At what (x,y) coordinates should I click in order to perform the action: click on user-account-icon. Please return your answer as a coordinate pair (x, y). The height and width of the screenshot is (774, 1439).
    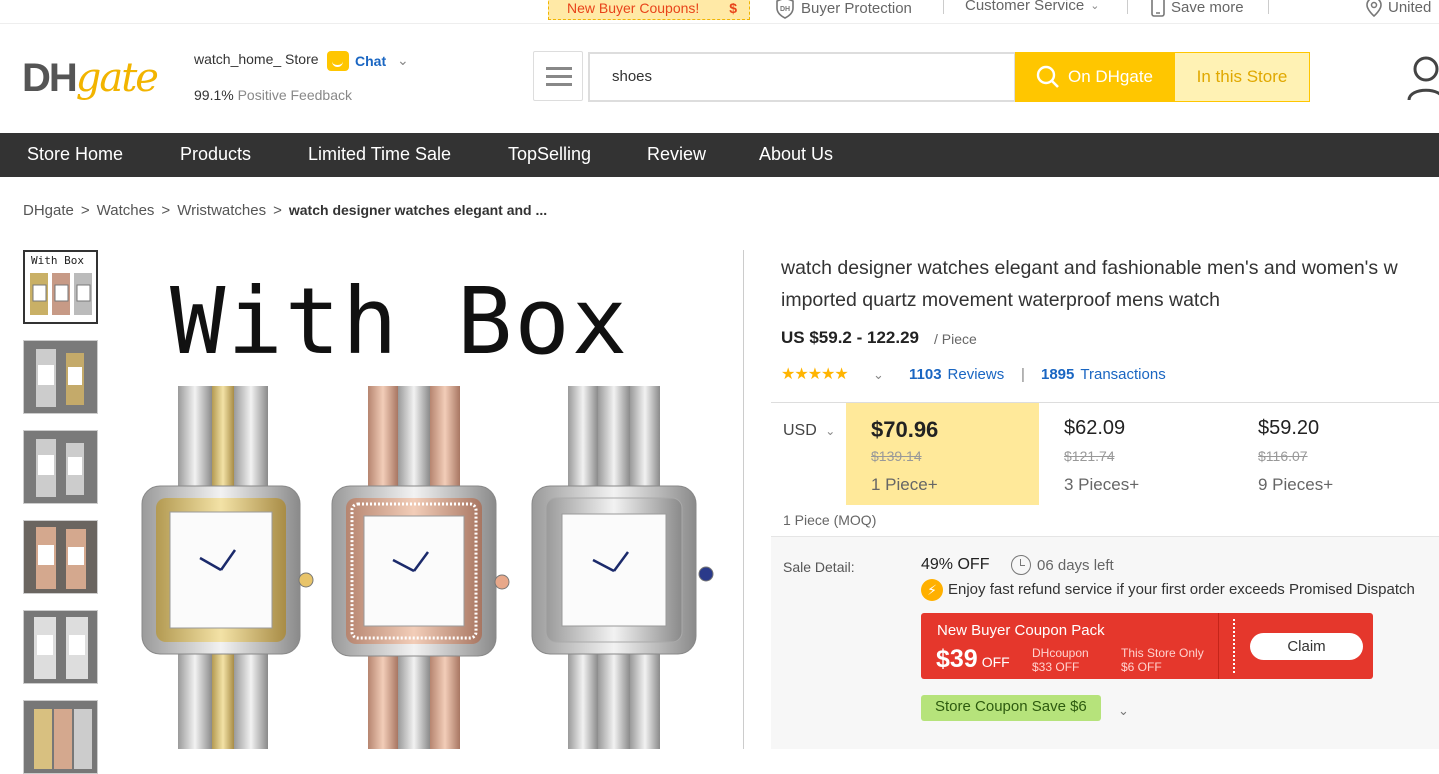
    Looking at the image, I should click on (1422, 77).